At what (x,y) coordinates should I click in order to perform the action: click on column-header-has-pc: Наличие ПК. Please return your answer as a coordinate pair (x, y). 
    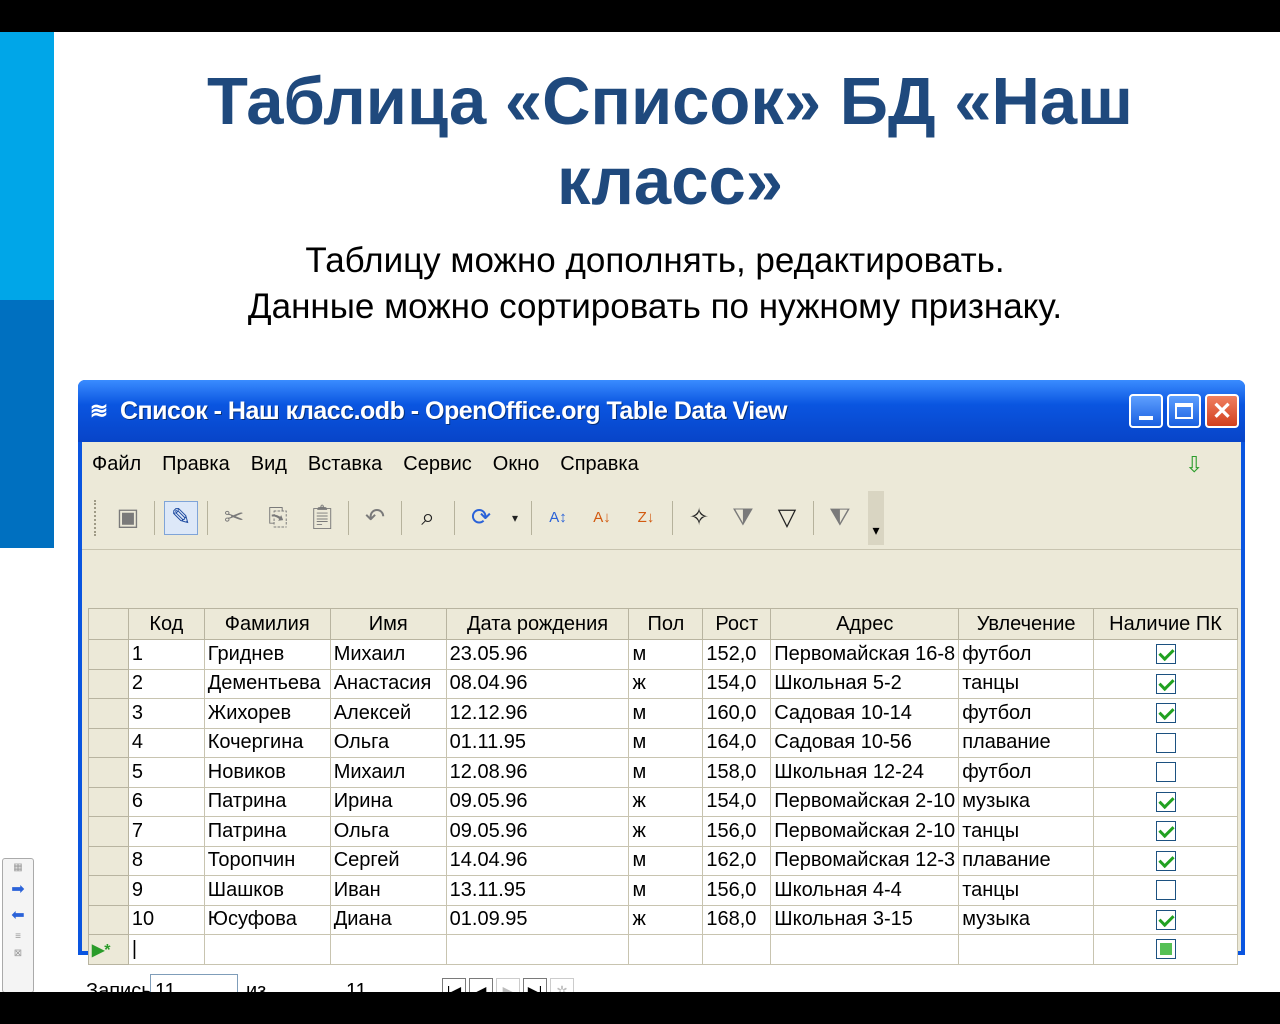
    Looking at the image, I should click on (1165, 624).